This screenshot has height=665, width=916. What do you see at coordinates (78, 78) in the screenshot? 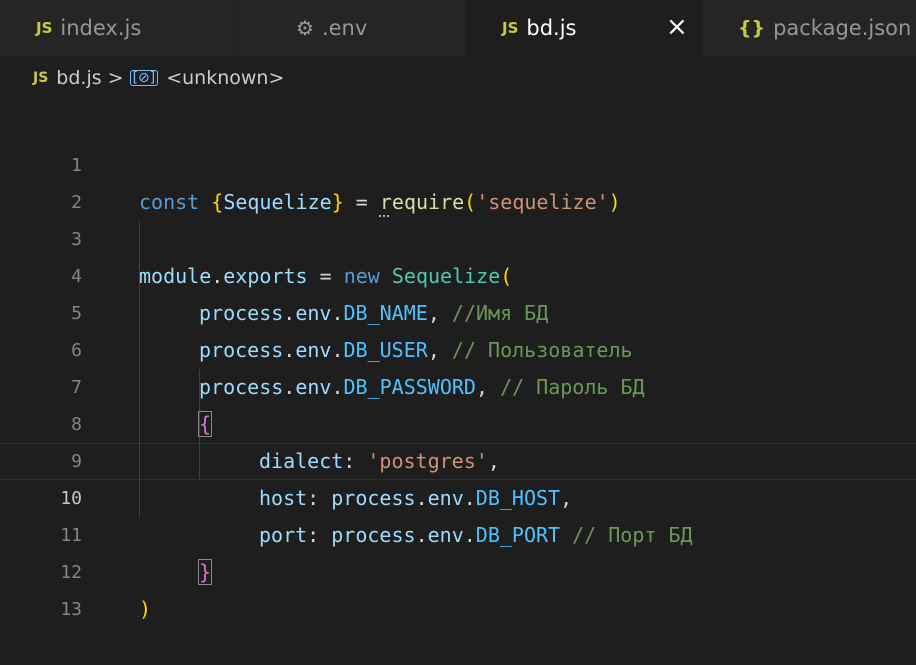
I see `breadcrumb-file: bd.js` at bounding box center [78, 78].